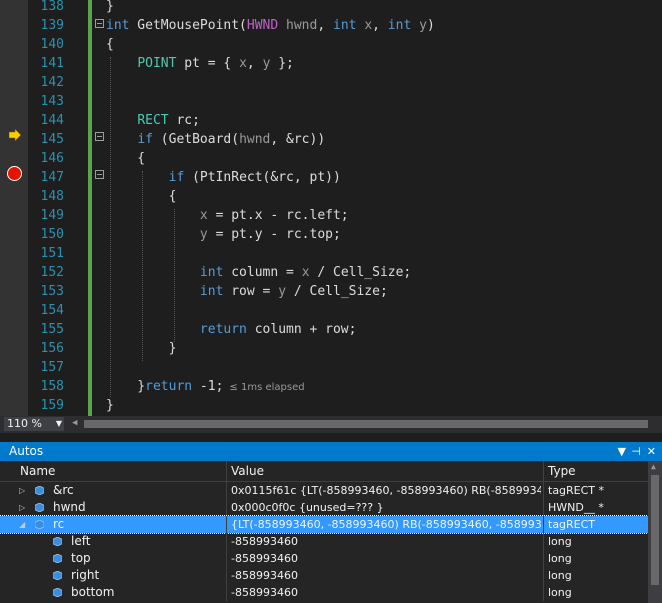 Image resolution: width=662 pixels, height=603 pixels. I want to click on editor-status-strip: 110 % ▼ ◀, so click(331, 424).